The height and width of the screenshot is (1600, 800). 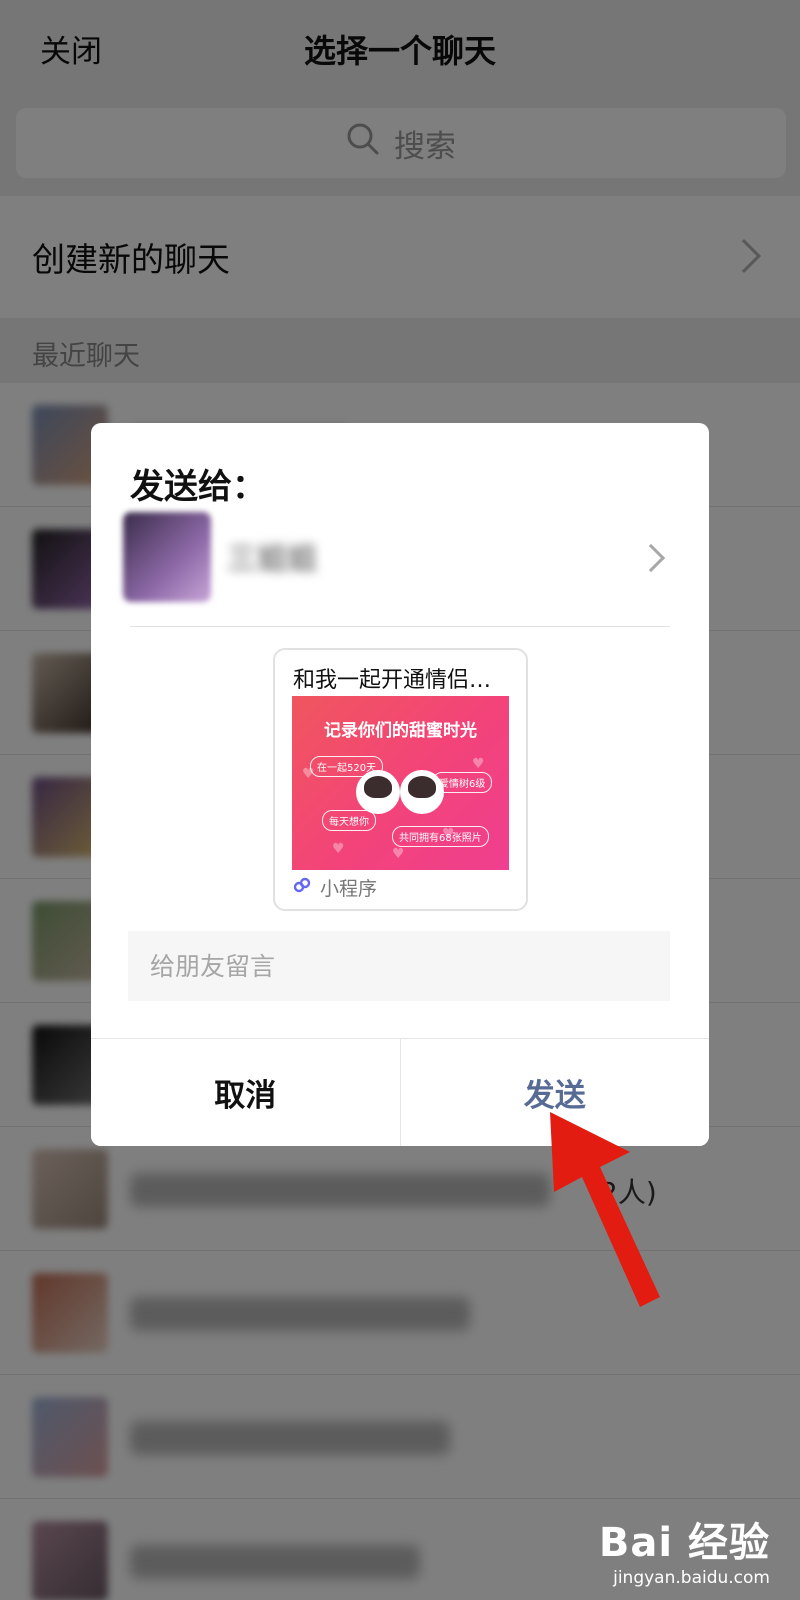 I want to click on card-bubble: 每天想你, so click(x=349, y=820).